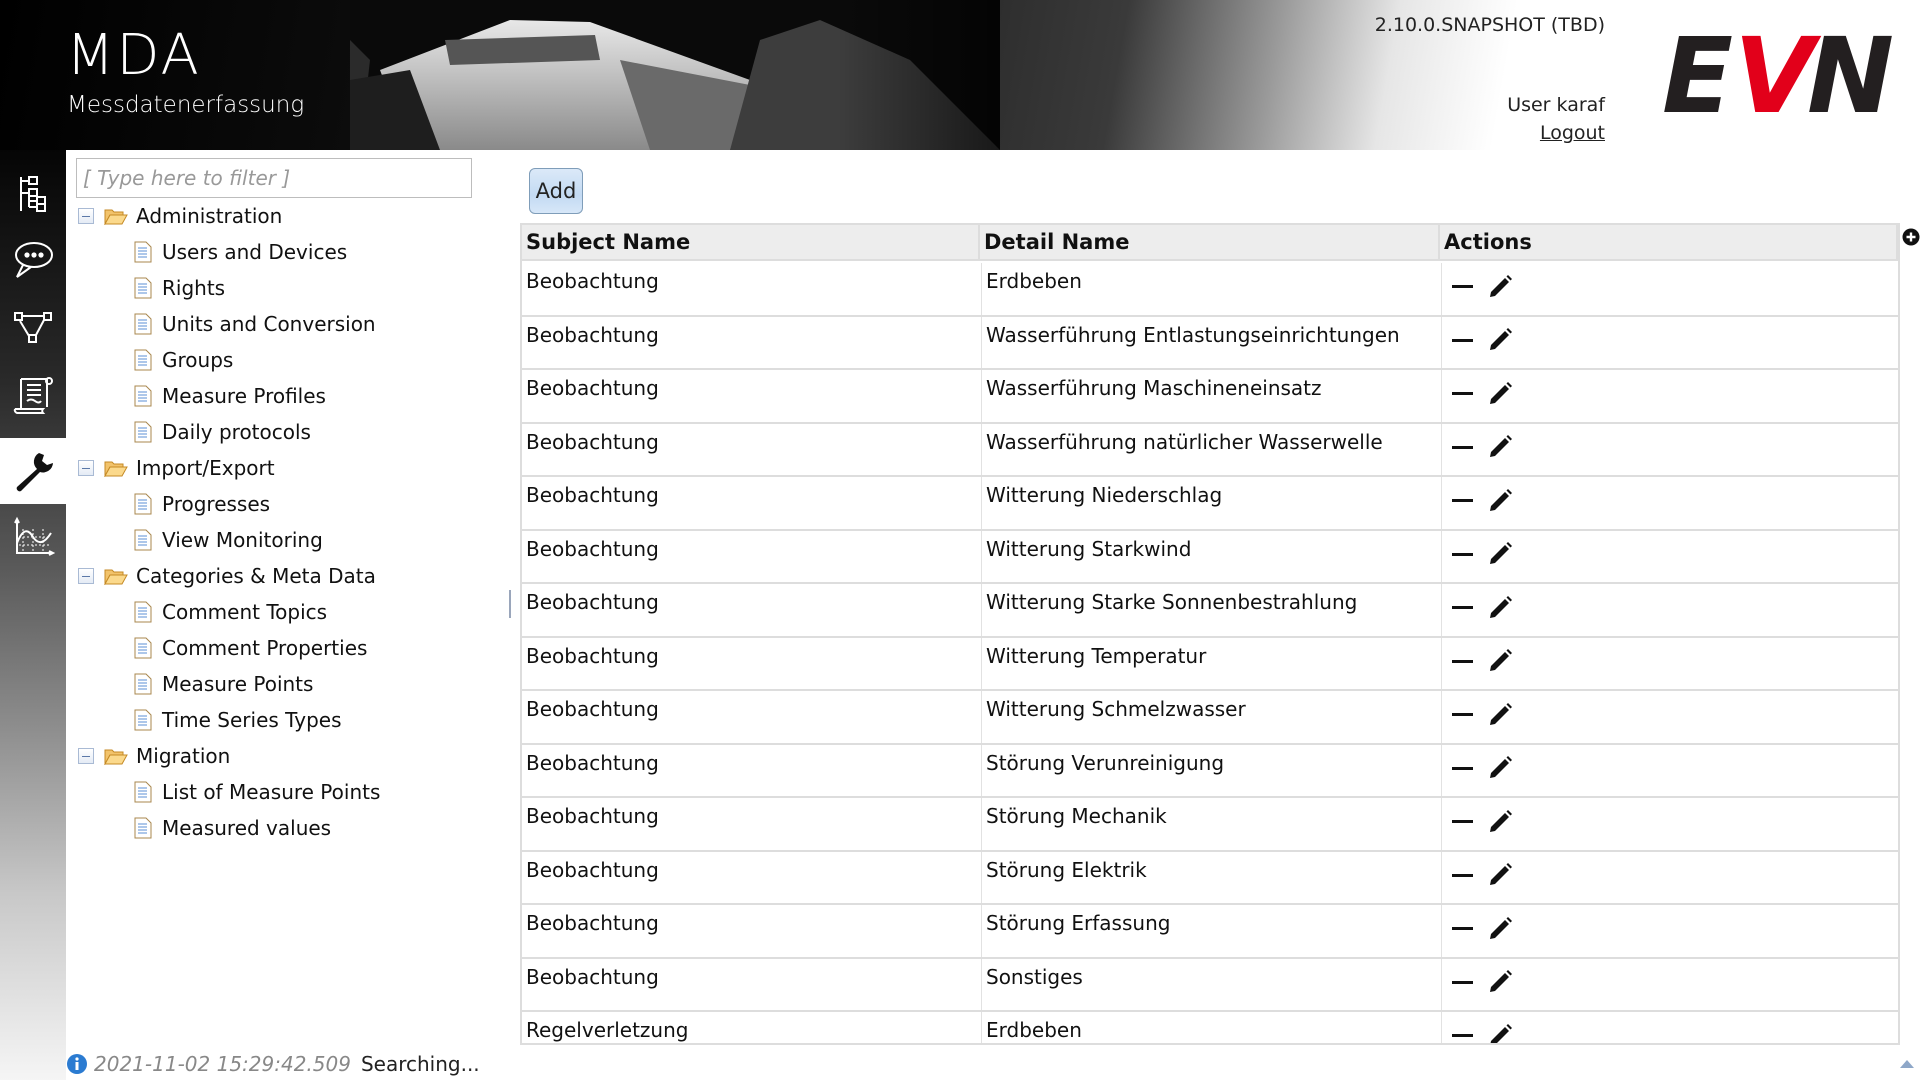 This screenshot has height=1080, width=1920. What do you see at coordinates (183, 756) in the screenshot?
I see `tree-group-label: Migration` at bounding box center [183, 756].